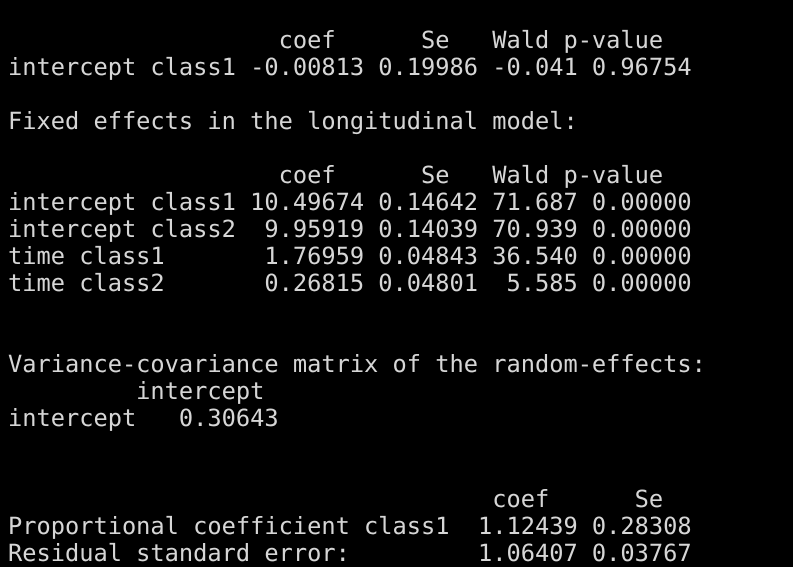  Describe the element at coordinates (350, 553) in the screenshot. I see `output-line: Residual standard error: 1.06407 0.03767` at that location.